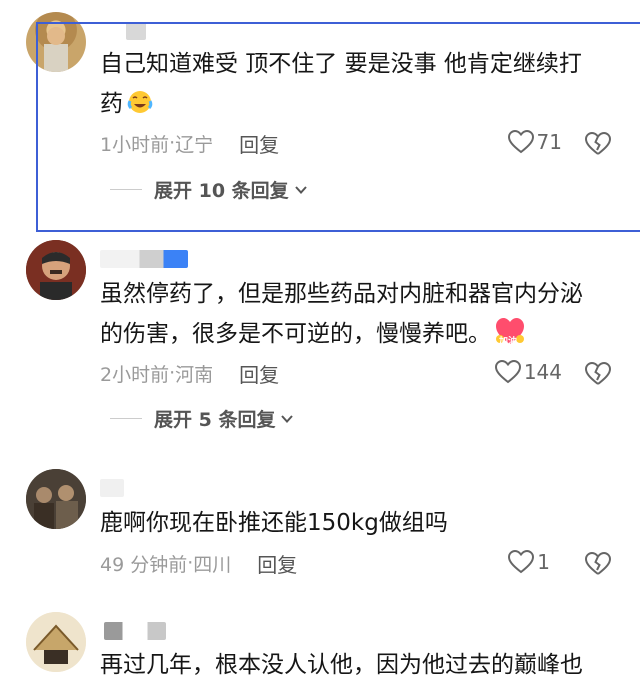 The image size is (640, 693). What do you see at coordinates (212, 564) in the screenshot?
I see `comment-location: 四川` at bounding box center [212, 564].